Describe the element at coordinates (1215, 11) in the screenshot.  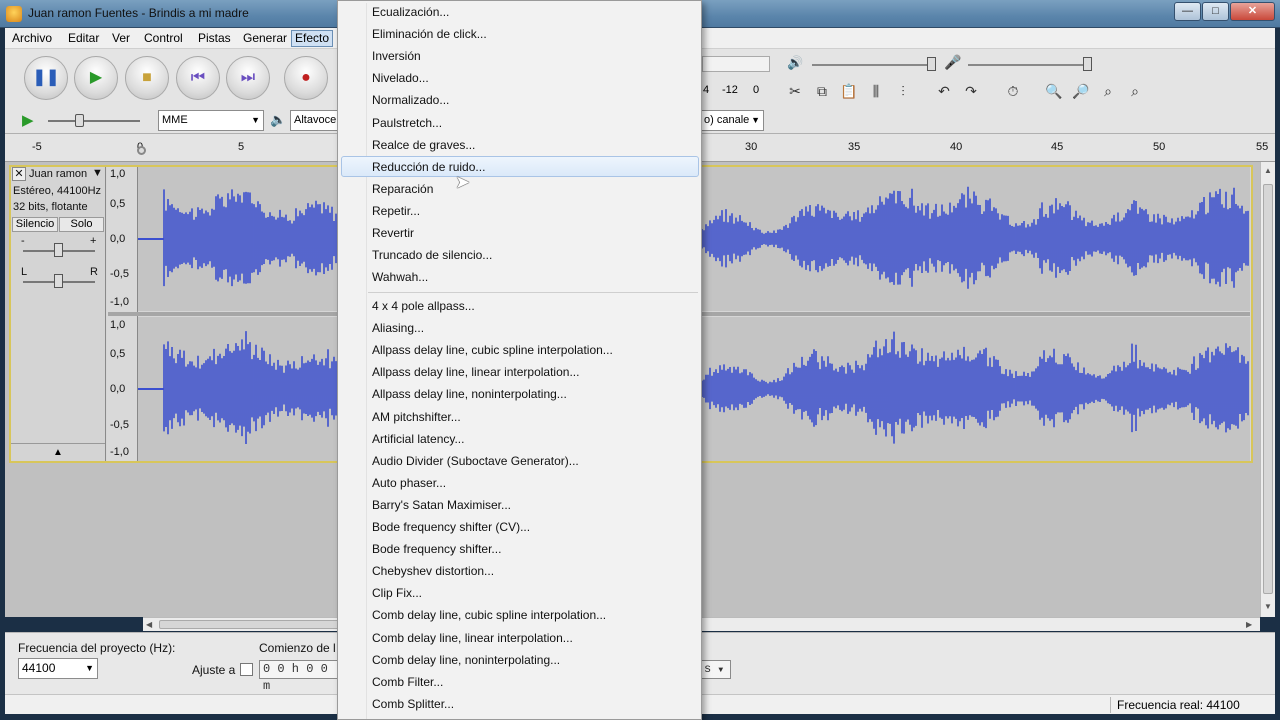
I see `maximize-button: □` at that location.